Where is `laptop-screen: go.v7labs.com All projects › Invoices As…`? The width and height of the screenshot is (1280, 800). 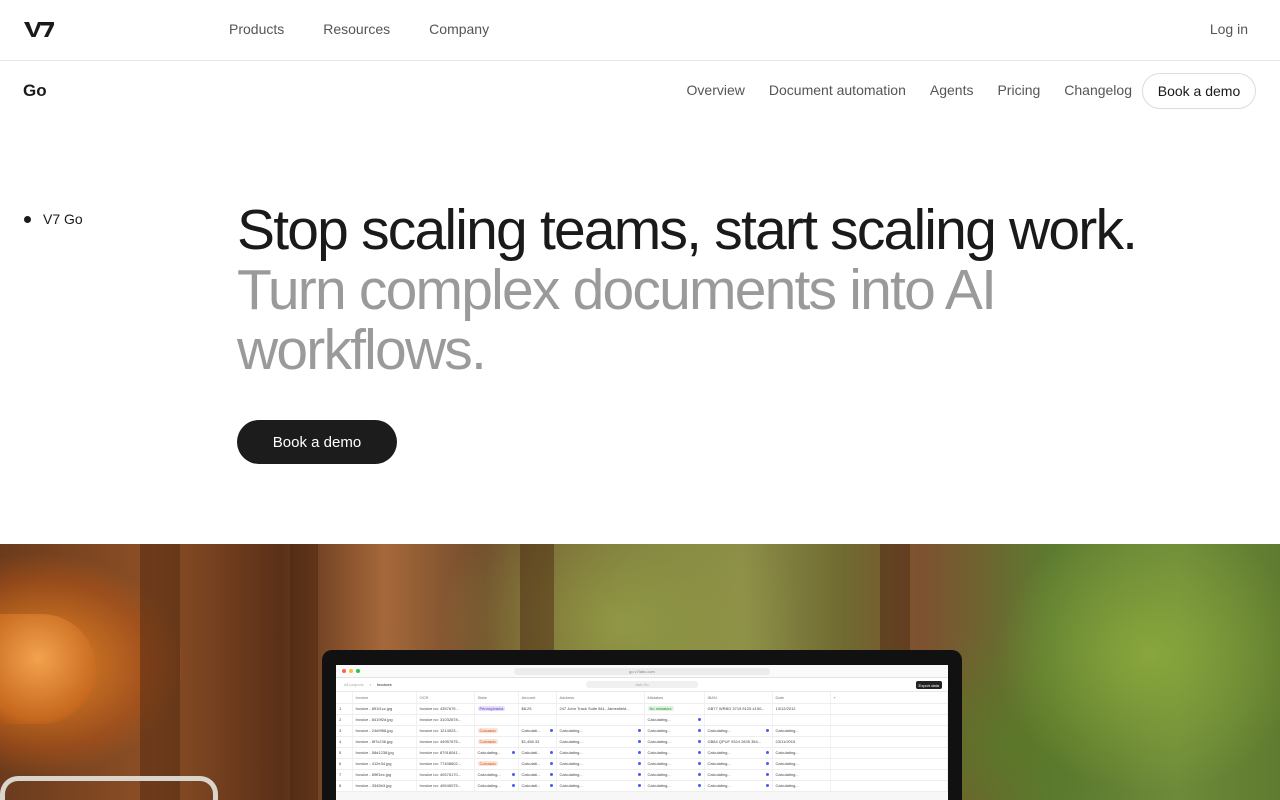 laptop-screen: go.v7labs.com All projects › Invoices As… is located at coordinates (642, 732).